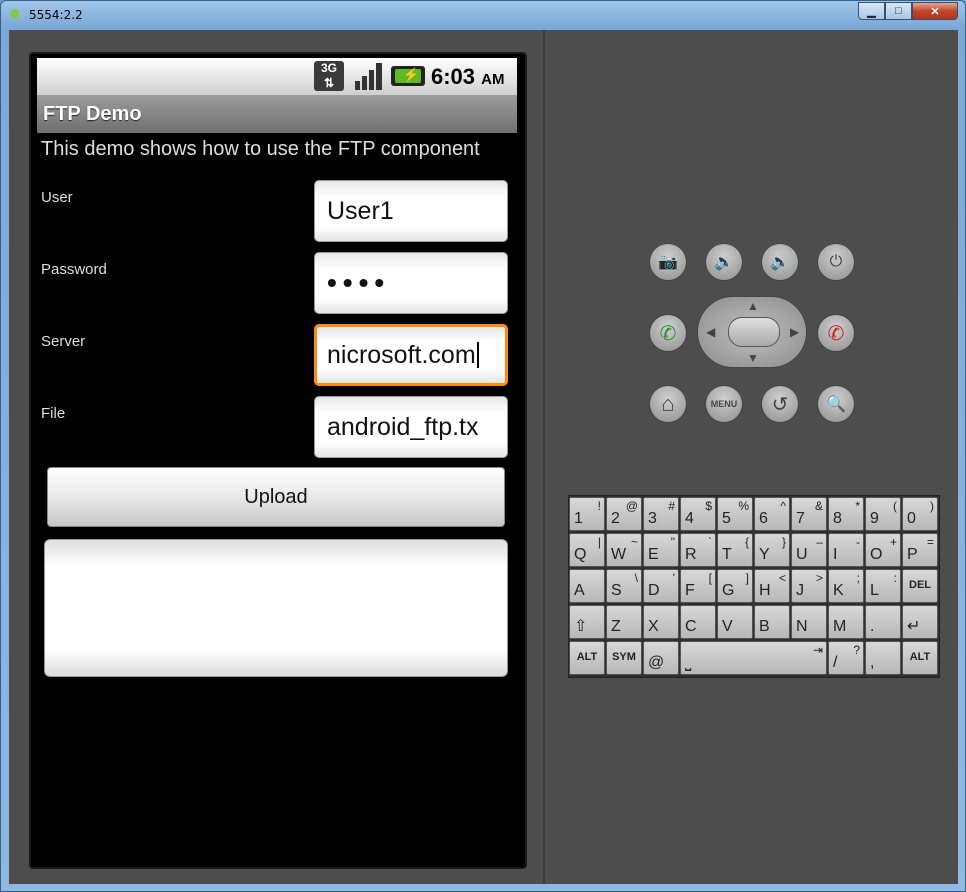  What do you see at coordinates (493, 79) in the screenshot?
I see `clock-ampm: AM` at bounding box center [493, 79].